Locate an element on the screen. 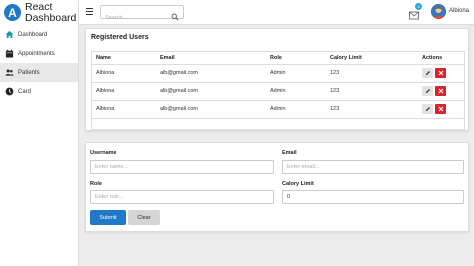 This screenshot has width=474, height=266. email-label: Email is located at coordinates (289, 153).